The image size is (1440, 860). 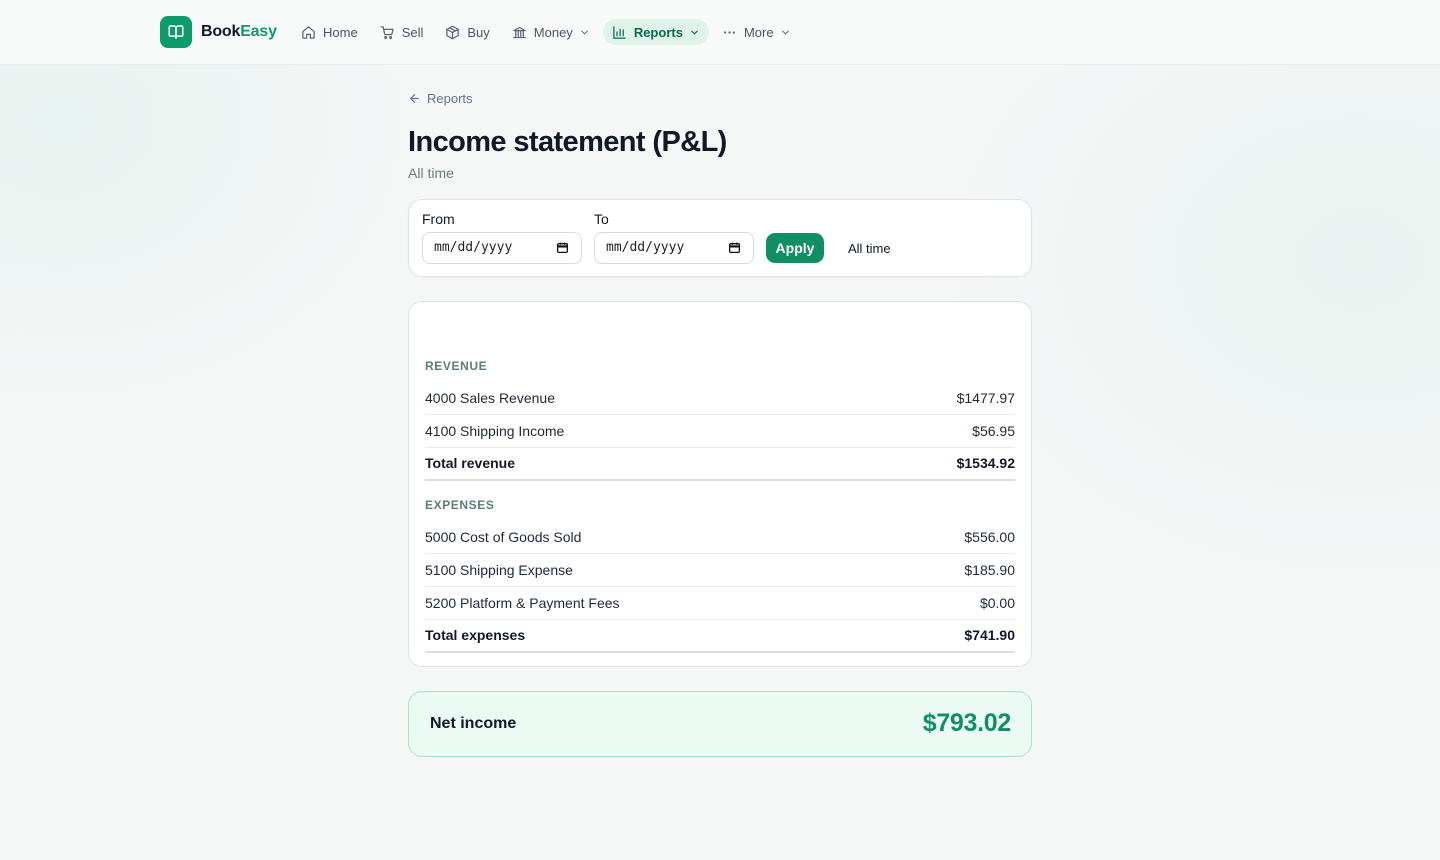 I want to click on from-date-input: mm/dd/yyyy, so click(x=502, y=247).